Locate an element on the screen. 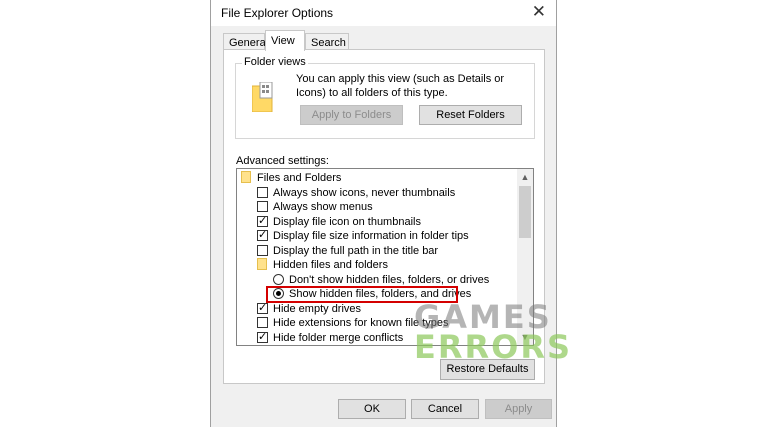 This screenshot has height=427, width=768. option-label: Always show icons, never thumbnails is located at coordinates (364, 193).